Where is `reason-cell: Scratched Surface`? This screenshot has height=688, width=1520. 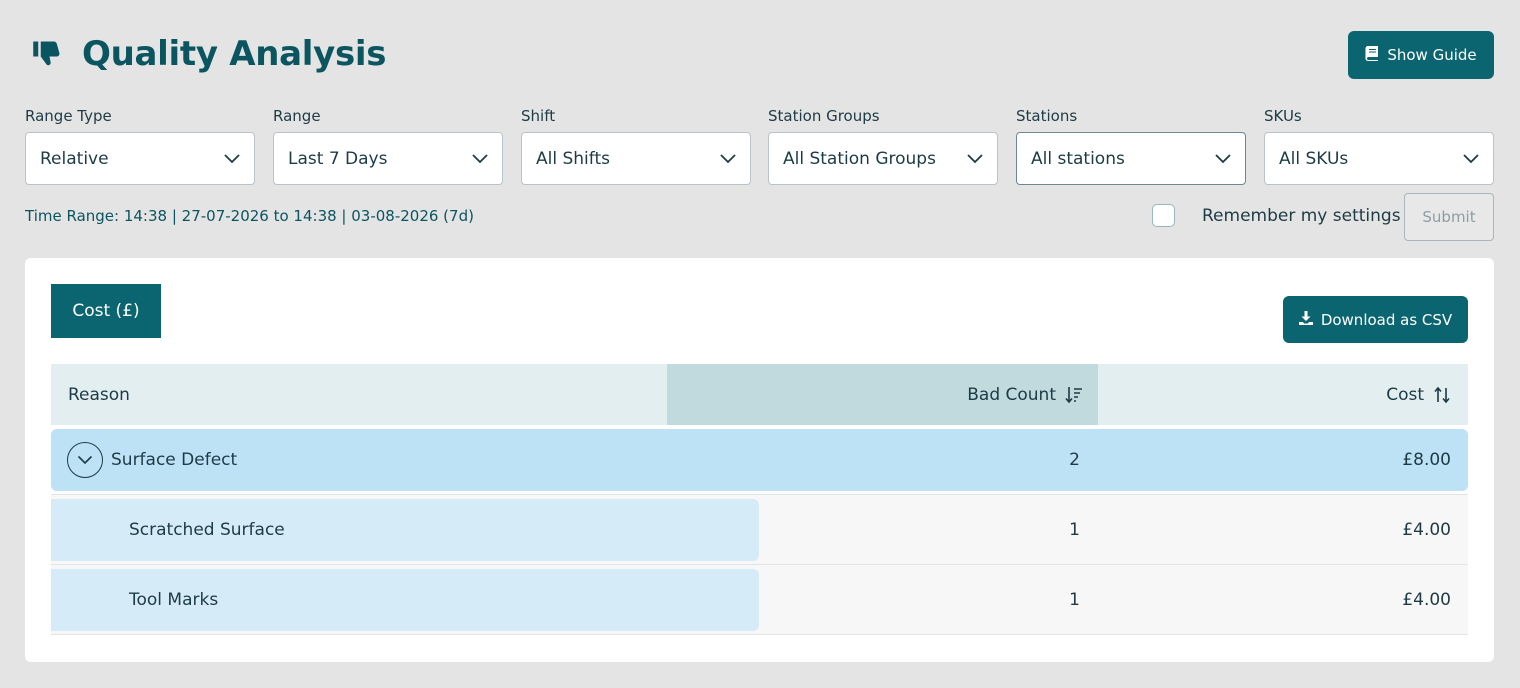 reason-cell: Scratched Surface is located at coordinates (207, 529).